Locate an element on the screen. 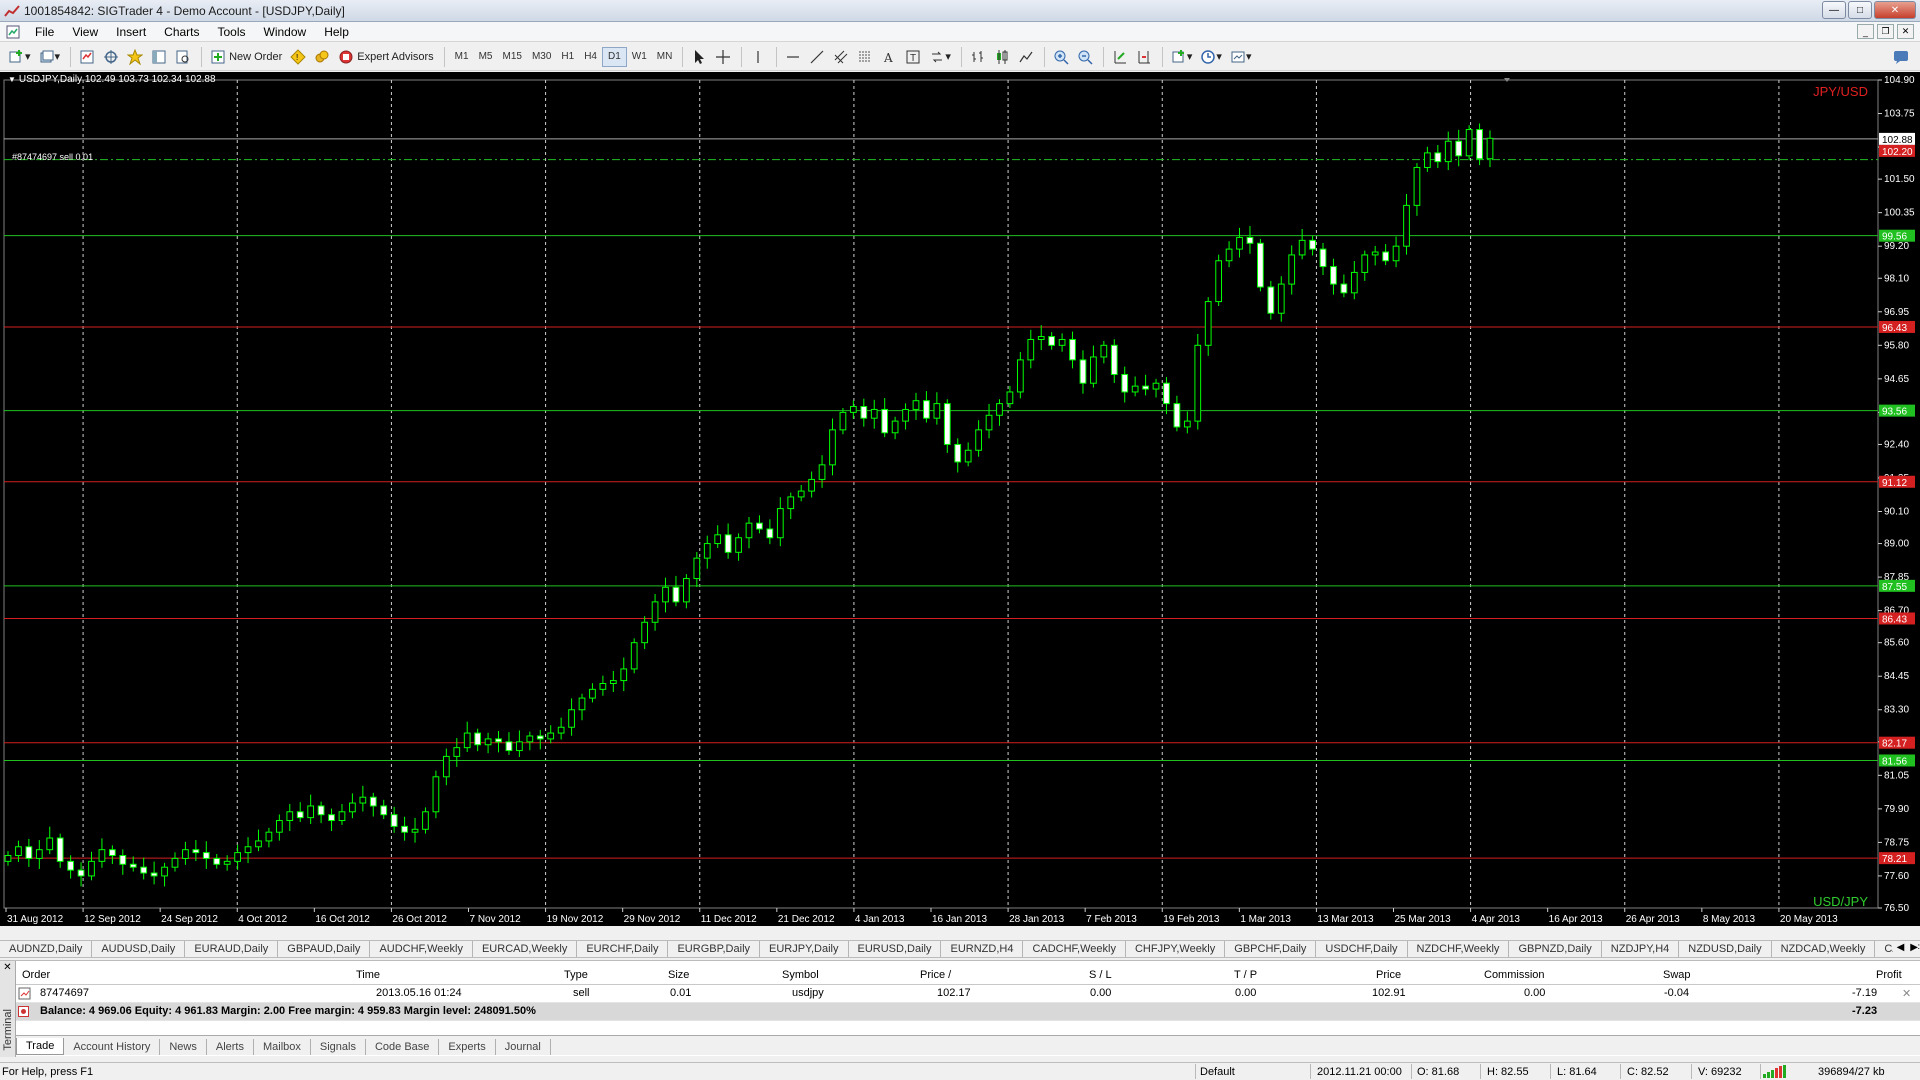 This screenshot has height=1080, width=1920. chart-tab: NZDJPY,H4 is located at coordinates (1641, 949).